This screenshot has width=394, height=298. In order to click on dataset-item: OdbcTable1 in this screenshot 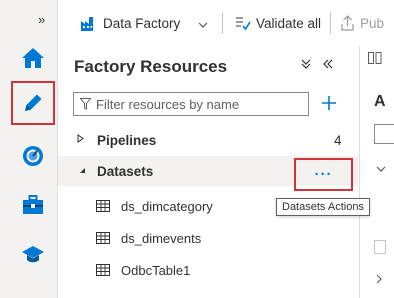, I will do `click(208, 270)`.